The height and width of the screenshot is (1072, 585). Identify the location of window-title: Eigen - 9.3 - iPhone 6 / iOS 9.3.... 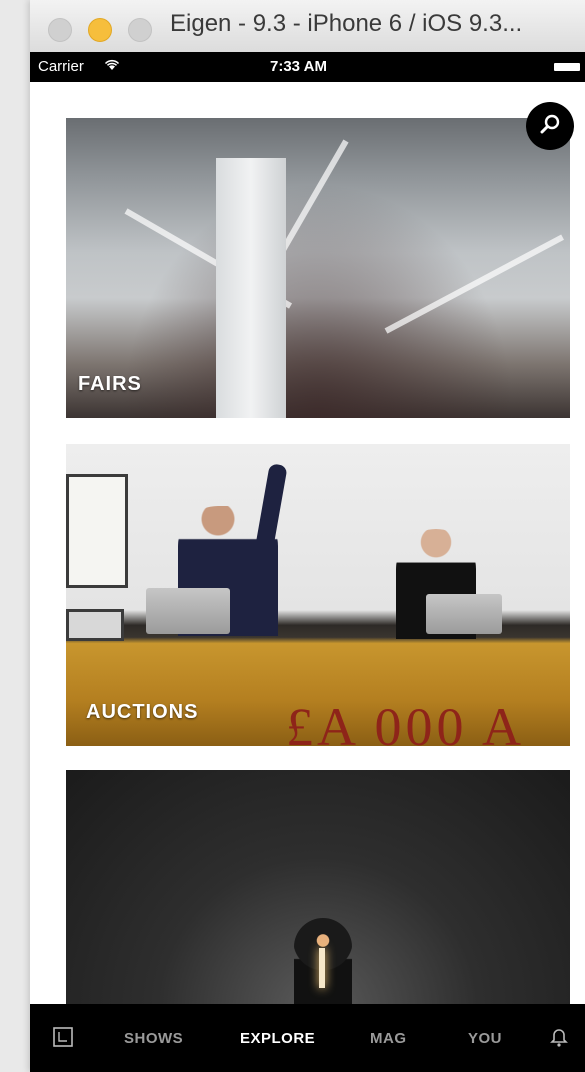
(346, 23).